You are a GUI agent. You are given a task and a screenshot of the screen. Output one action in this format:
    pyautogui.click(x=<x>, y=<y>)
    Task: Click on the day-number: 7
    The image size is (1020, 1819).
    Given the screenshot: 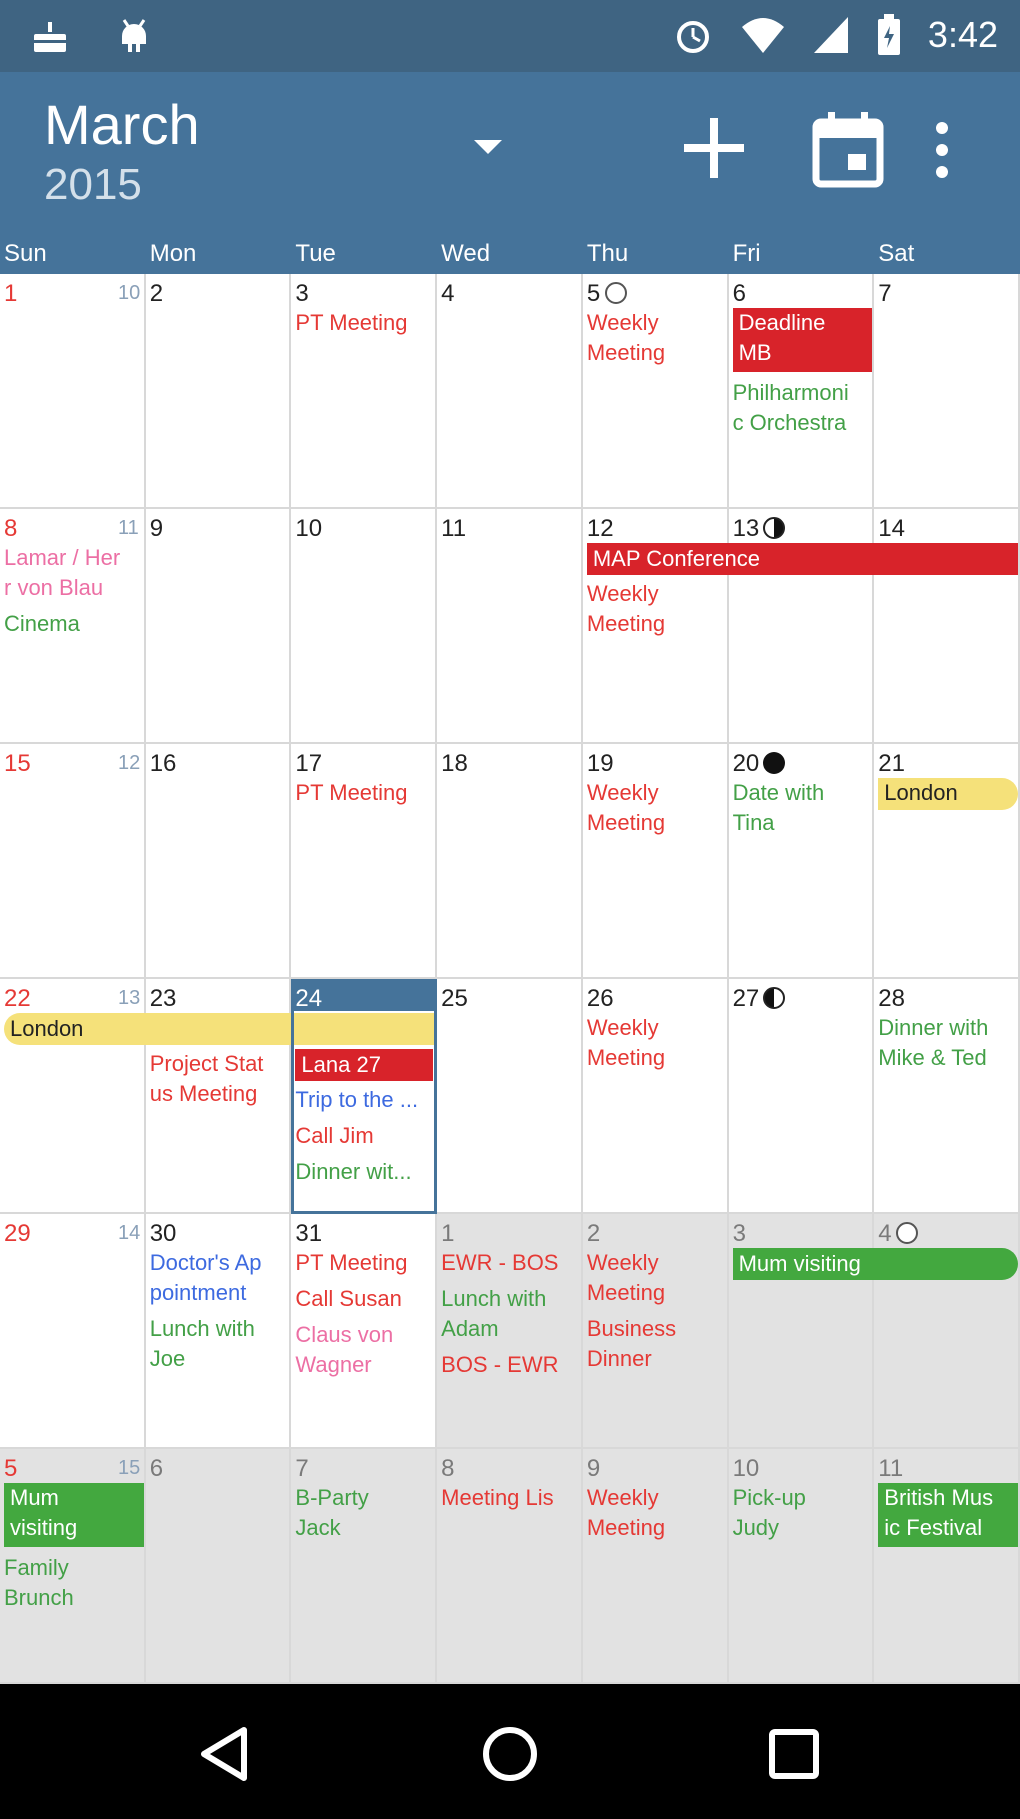 What is the action you would take?
    pyautogui.click(x=302, y=1468)
    